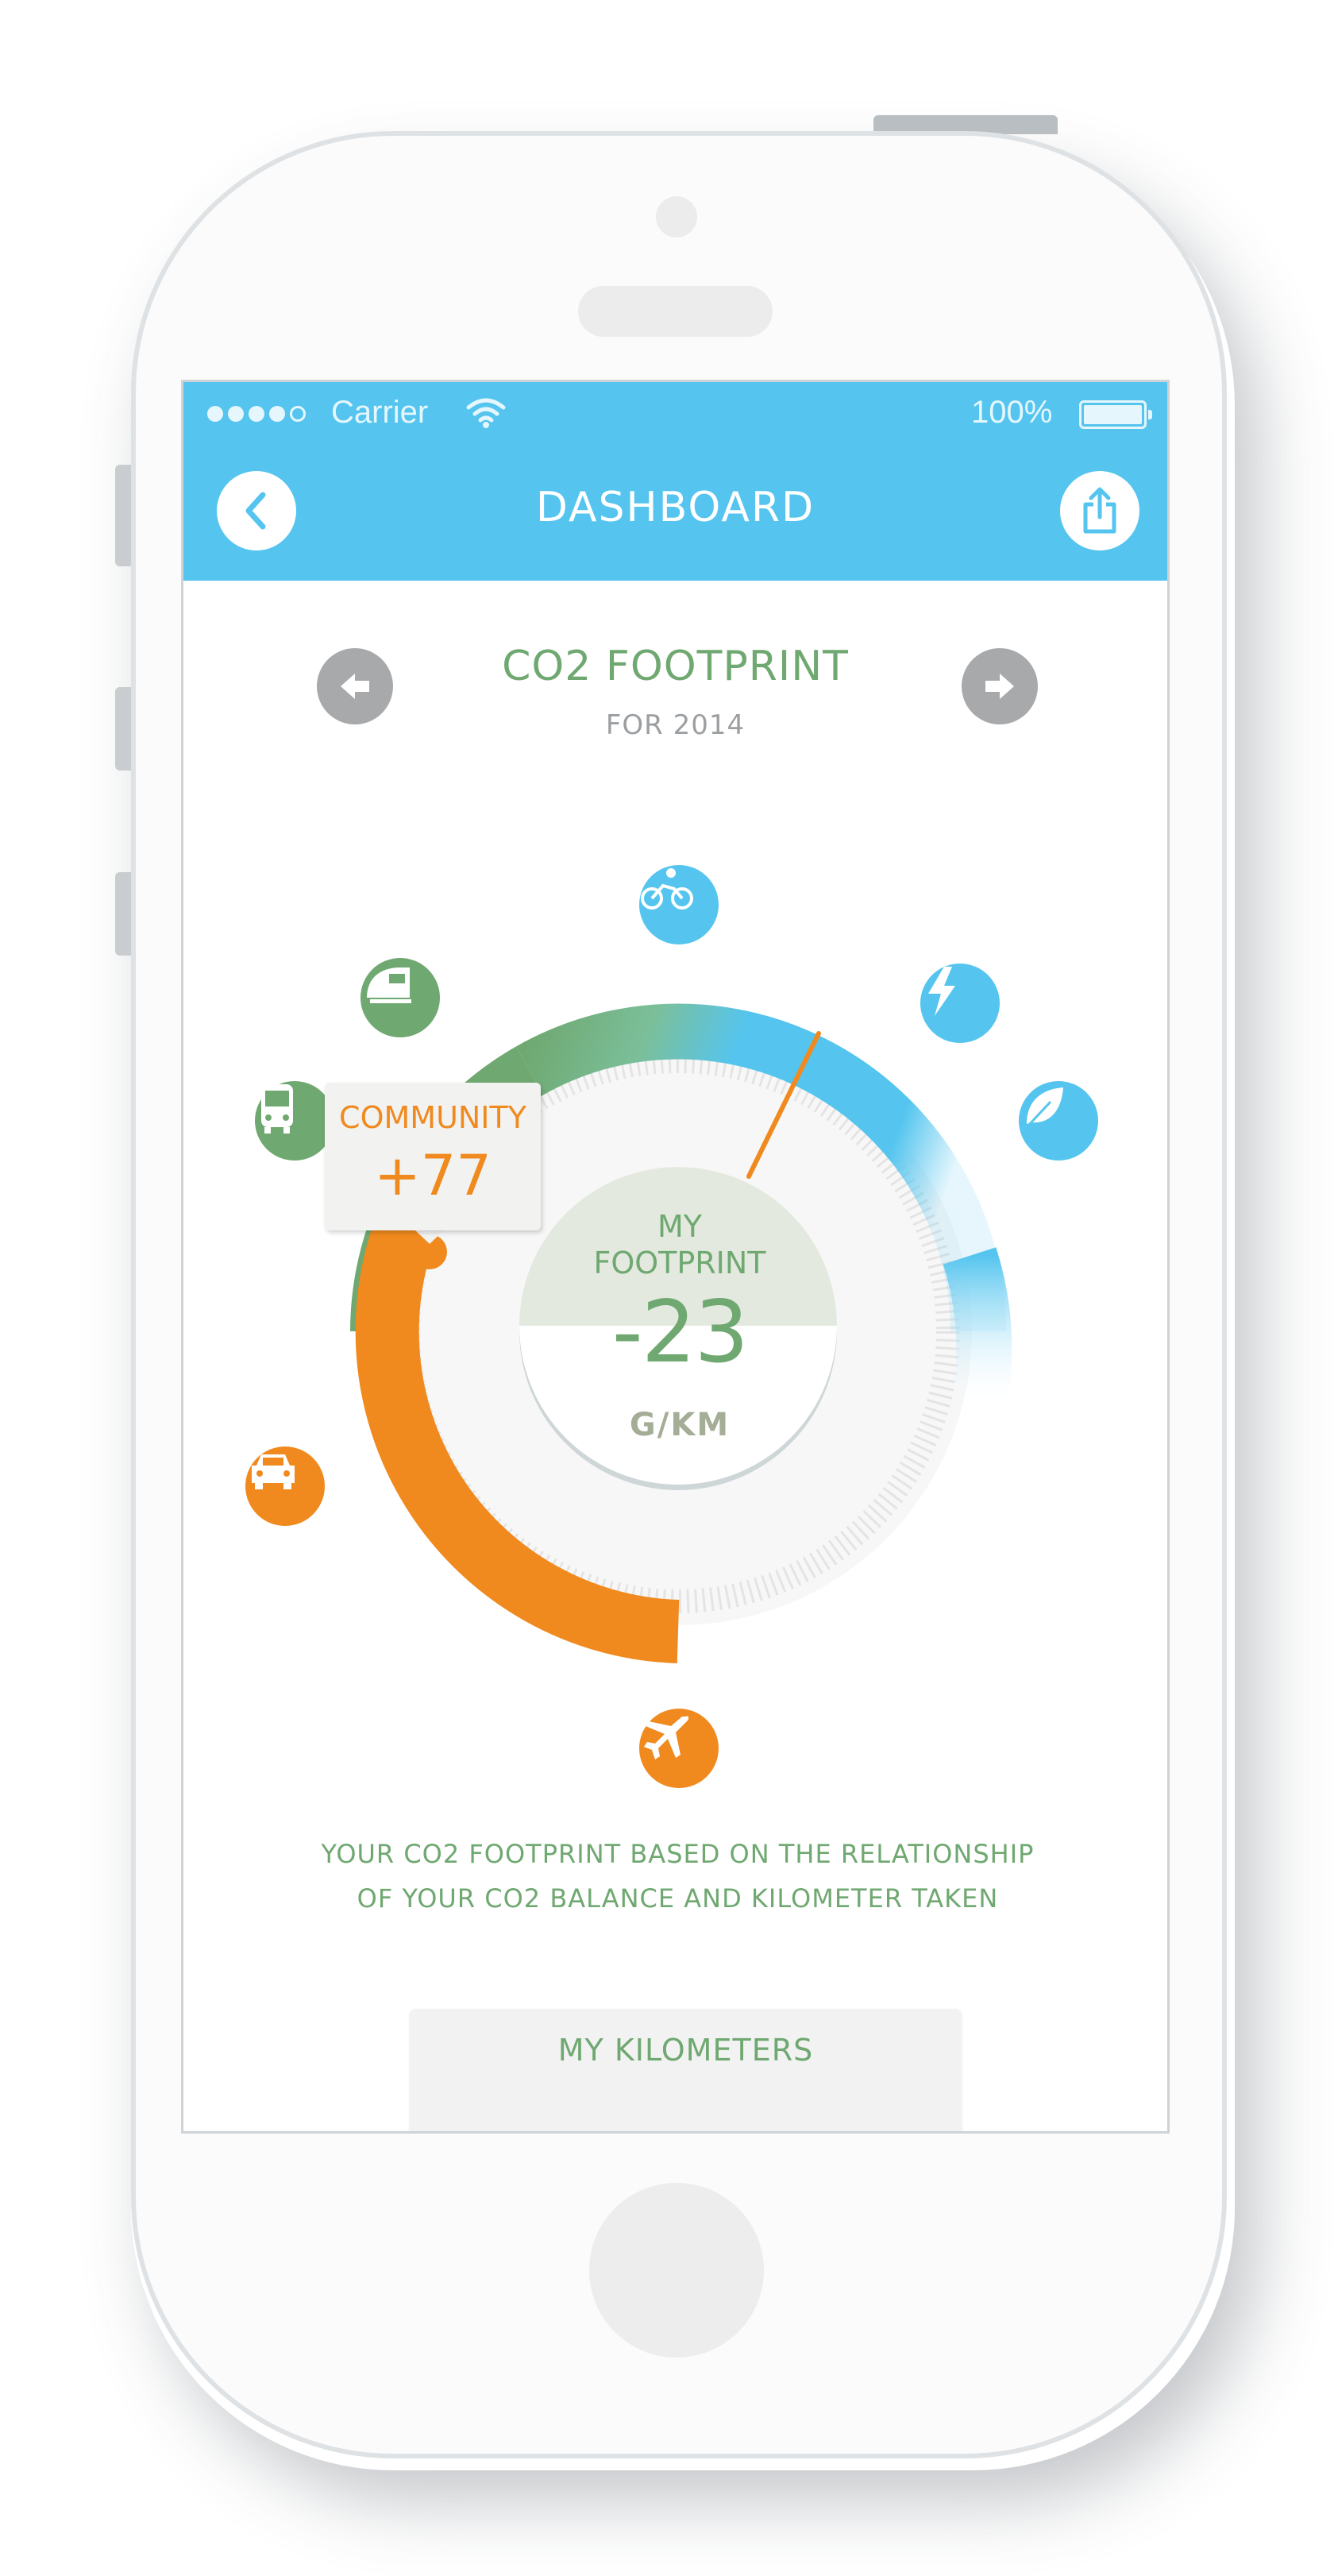  Describe the element at coordinates (676, 217) in the screenshot. I see `front-camera` at that location.